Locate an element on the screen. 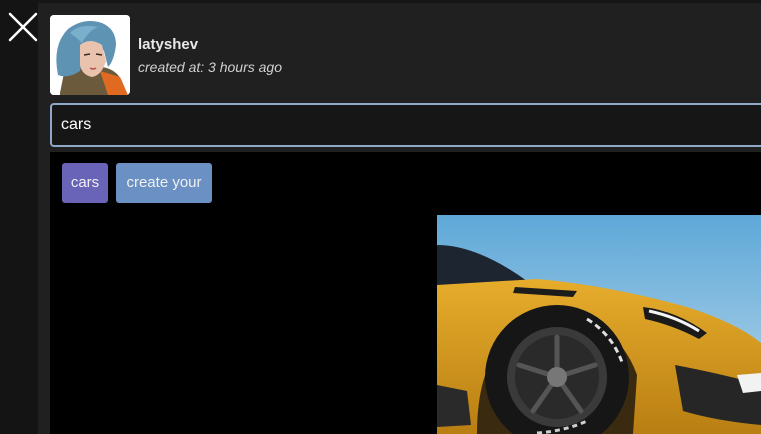  avatar is located at coordinates (90, 55).